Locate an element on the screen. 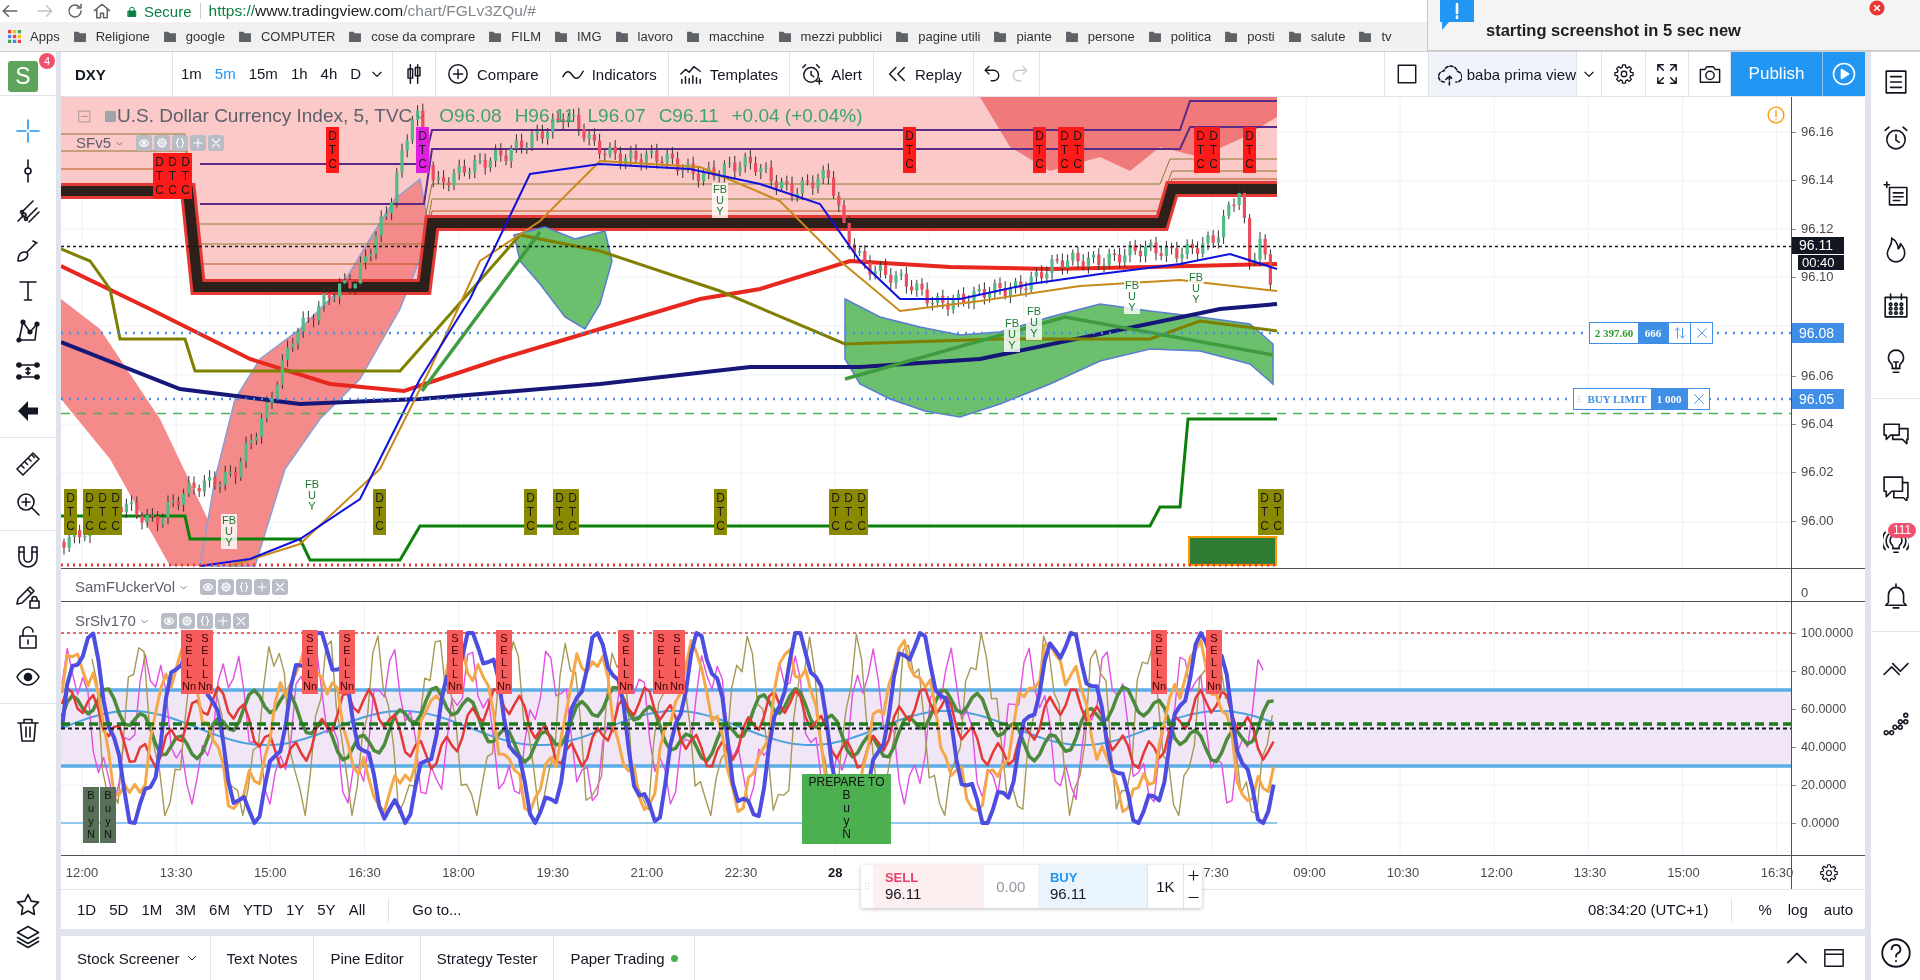 This screenshot has height=980, width=1920. ruler-icon is located at coordinates (28, 464).